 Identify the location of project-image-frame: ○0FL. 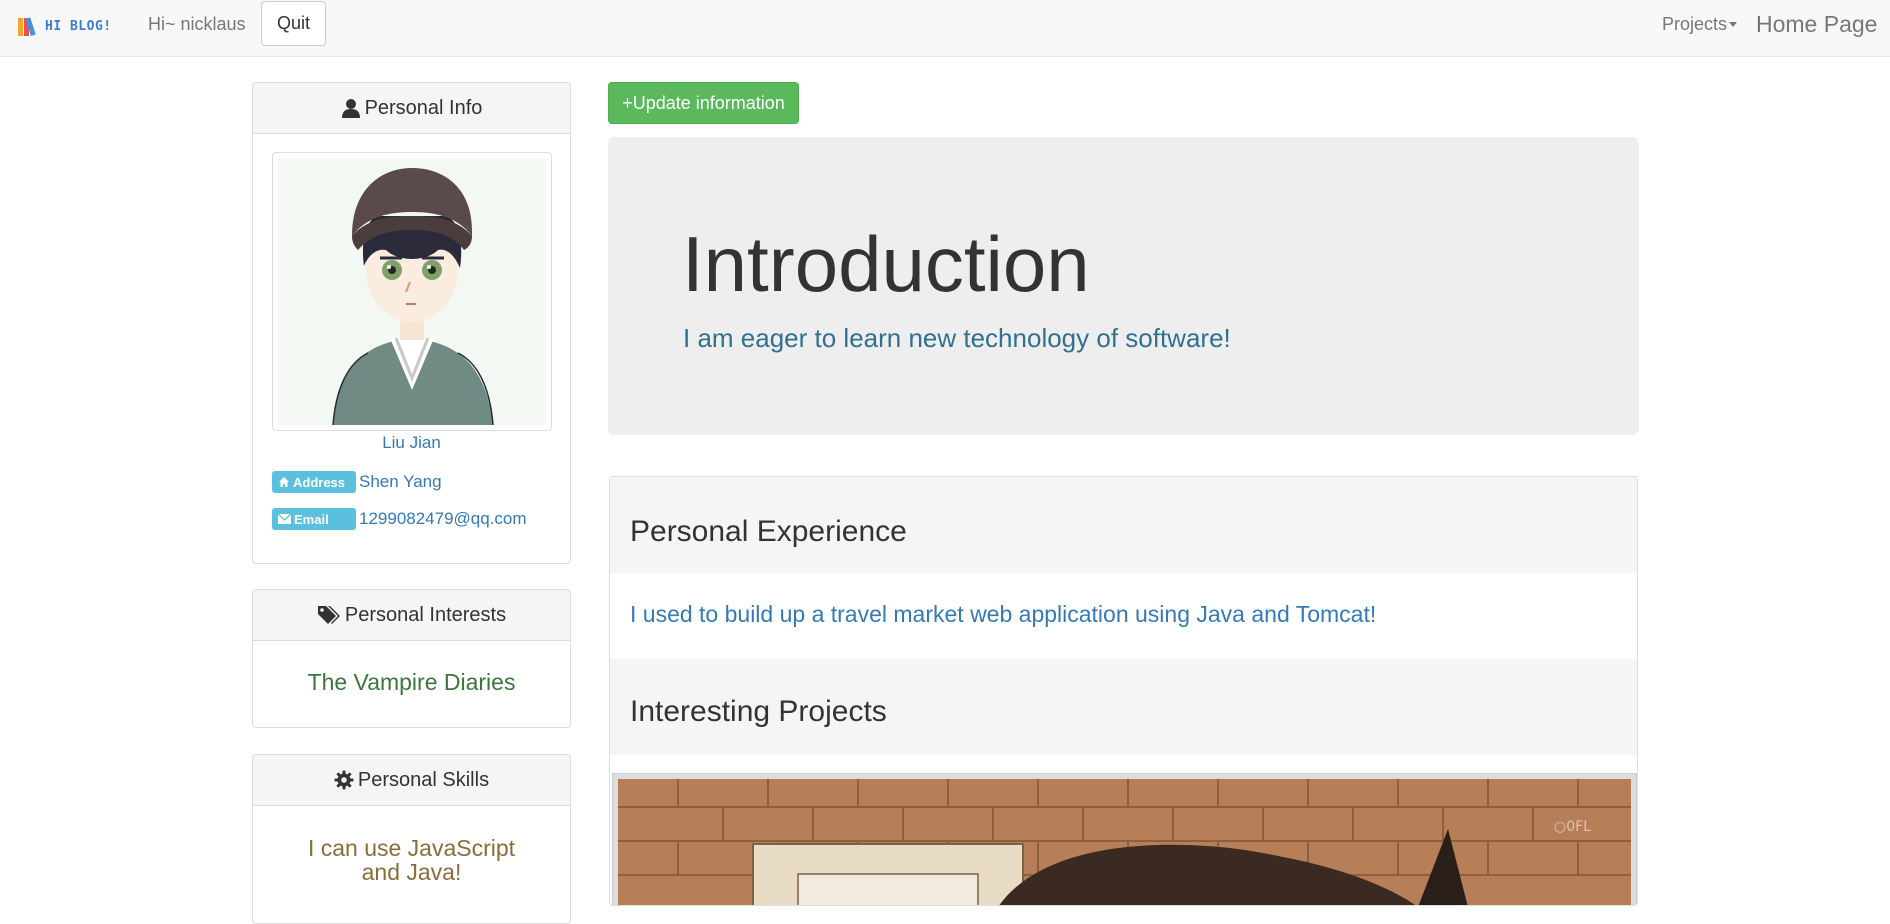
(1124, 839).